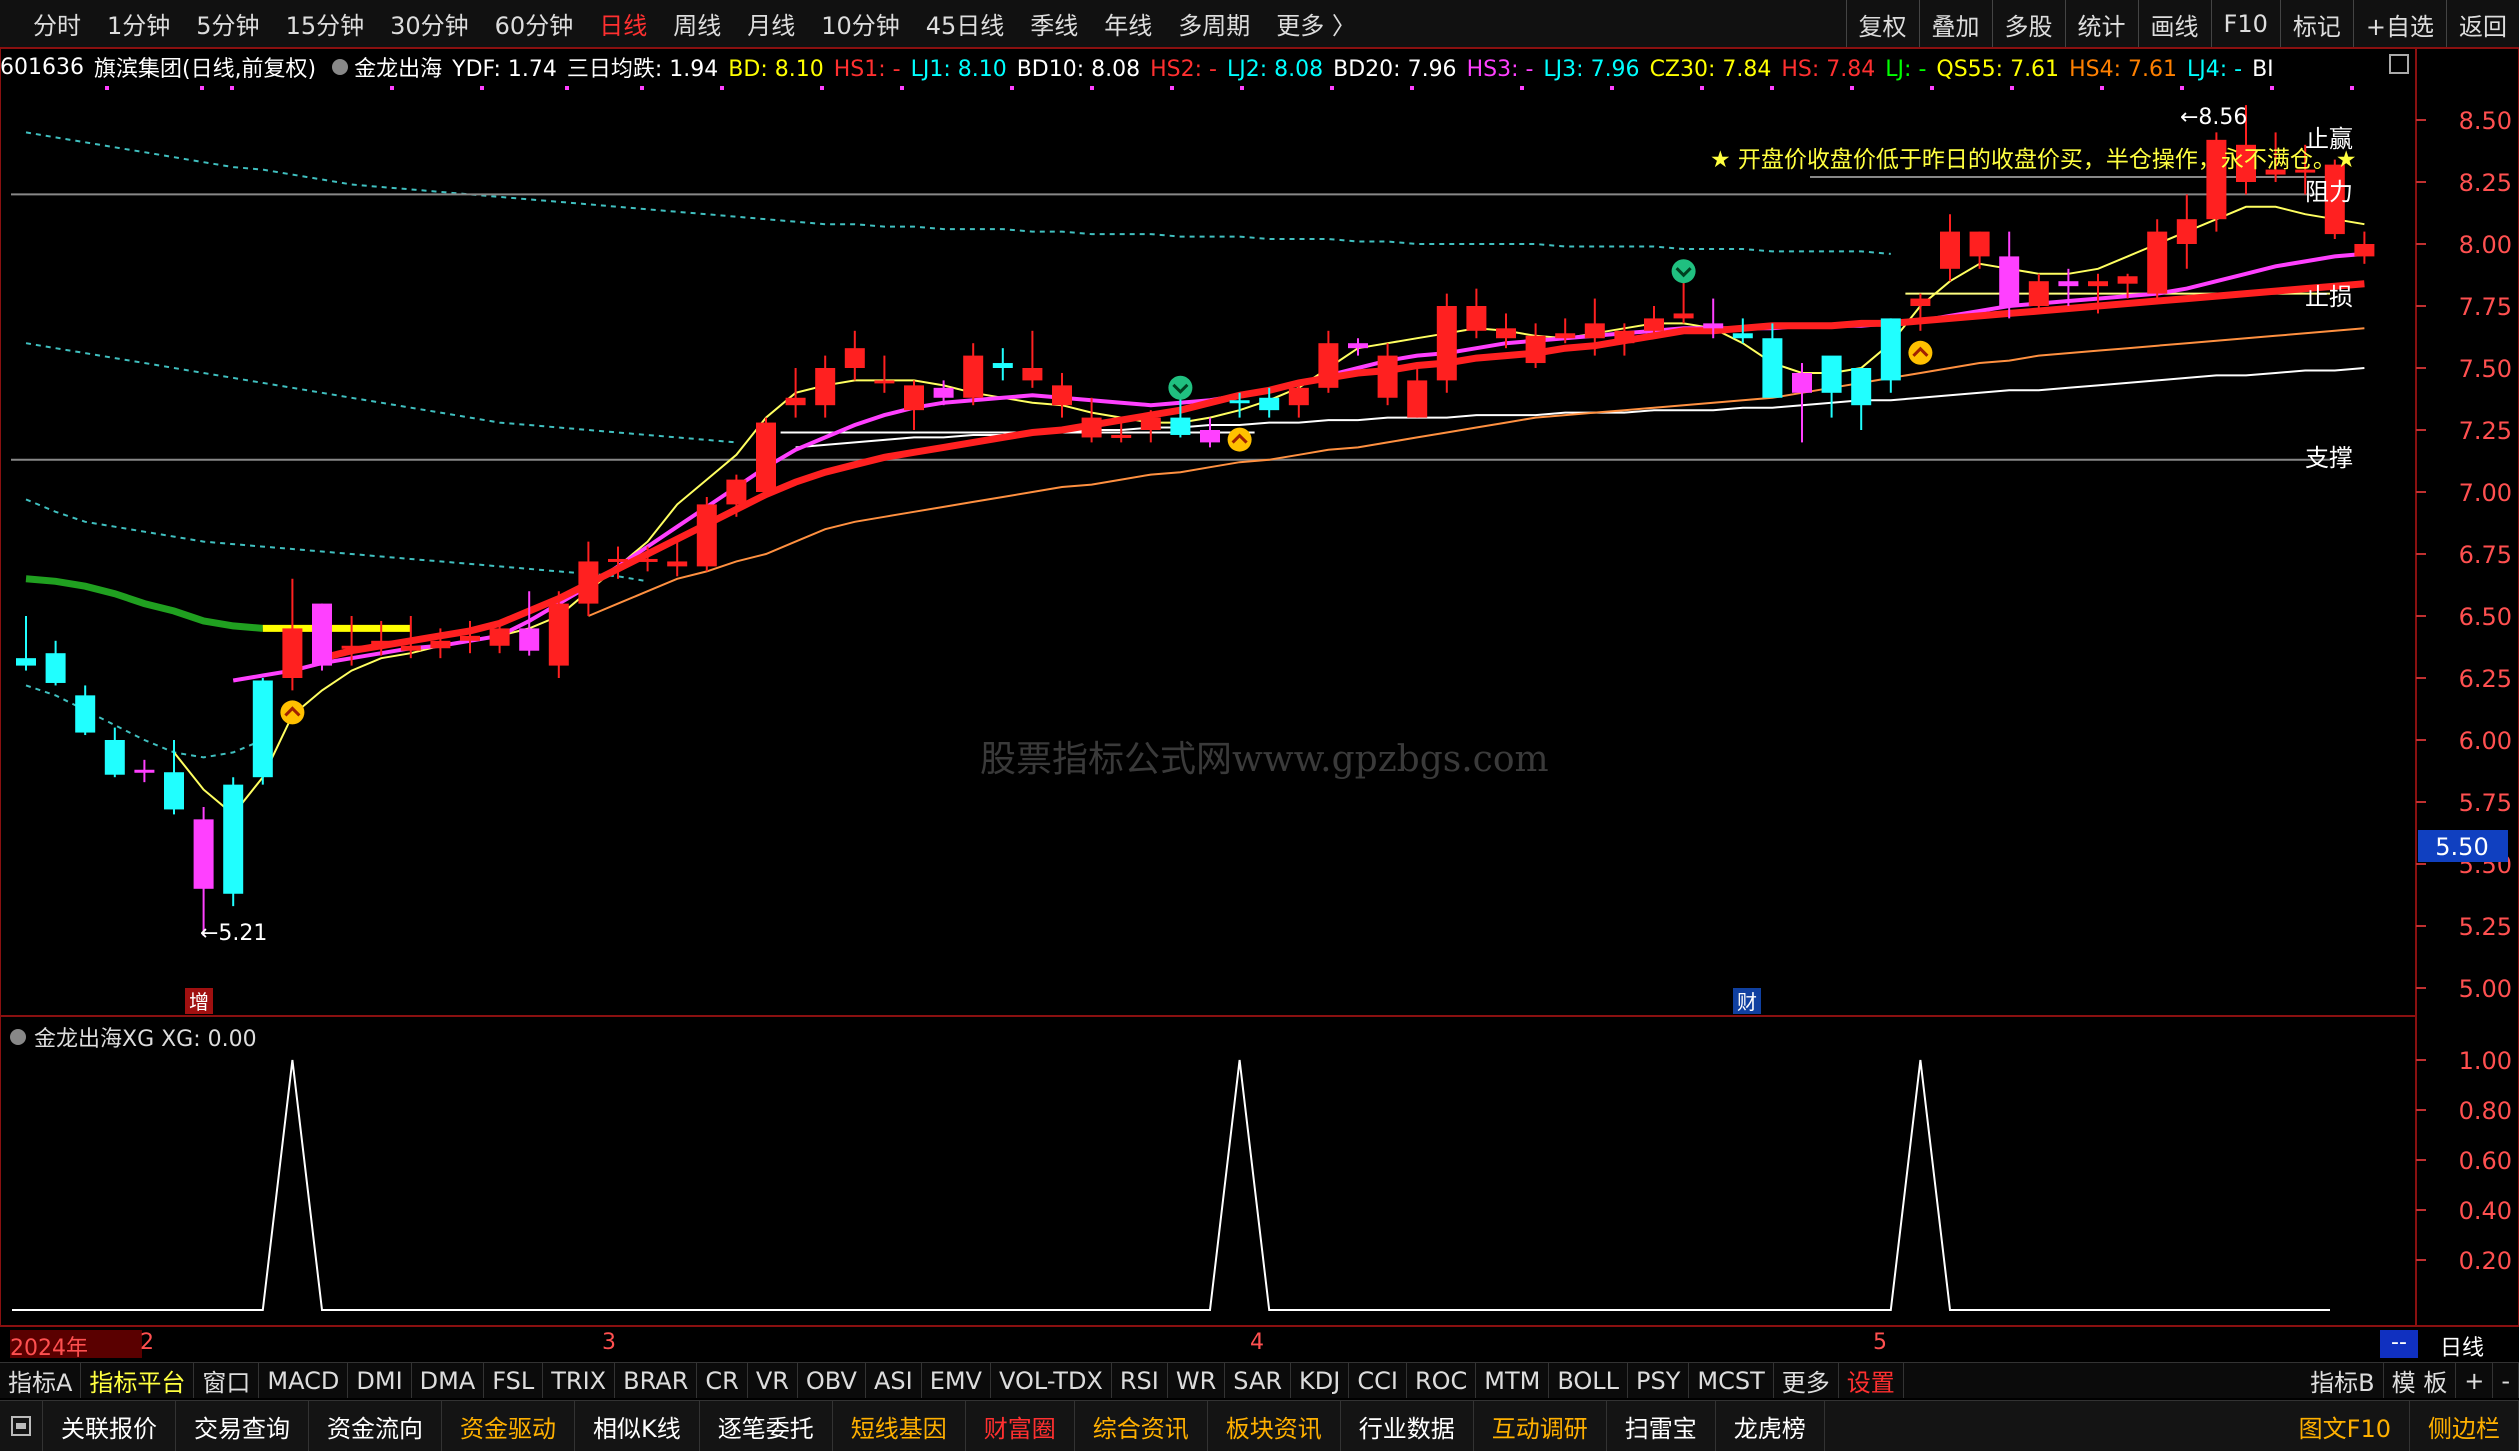  What do you see at coordinates (304, 1380) in the screenshot?
I see `indicator-tab-3: MACD` at bounding box center [304, 1380].